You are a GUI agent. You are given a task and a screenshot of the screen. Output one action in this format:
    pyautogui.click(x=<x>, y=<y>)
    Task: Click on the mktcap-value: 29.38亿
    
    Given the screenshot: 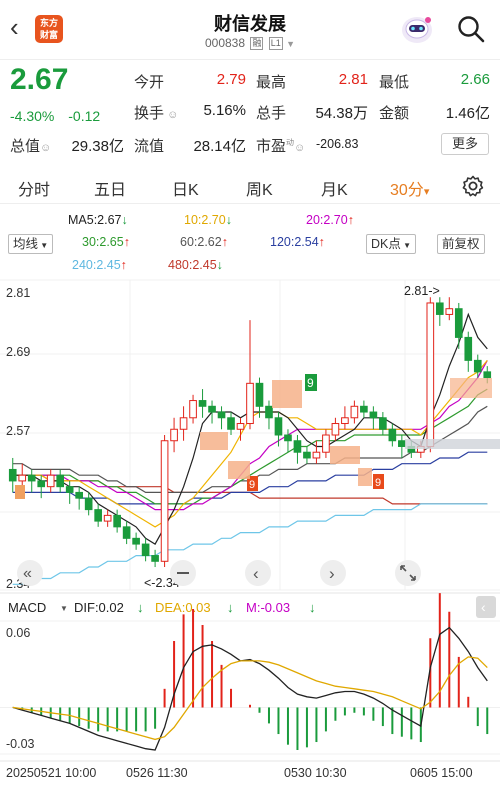 What is the action you would take?
    pyautogui.click(x=97, y=146)
    